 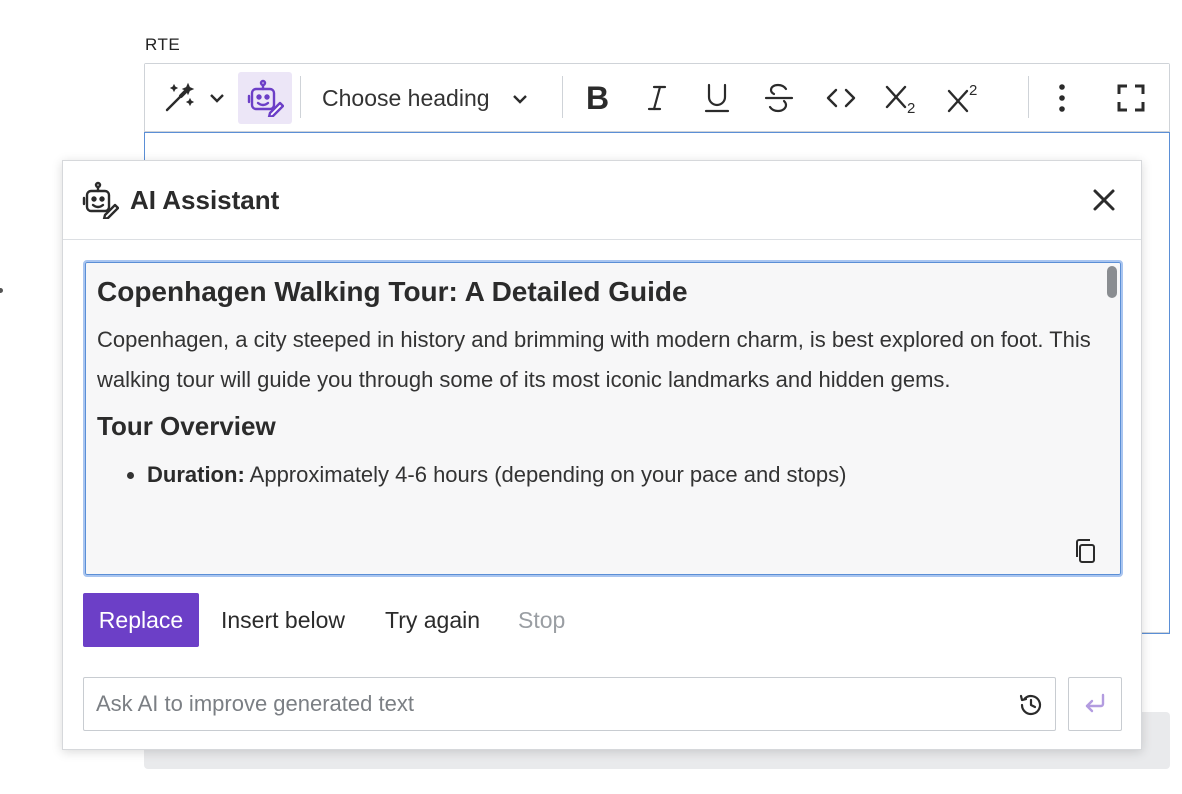 What do you see at coordinates (1, 290) in the screenshot?
I see `edge-dot` at bounding box center [1, 290].